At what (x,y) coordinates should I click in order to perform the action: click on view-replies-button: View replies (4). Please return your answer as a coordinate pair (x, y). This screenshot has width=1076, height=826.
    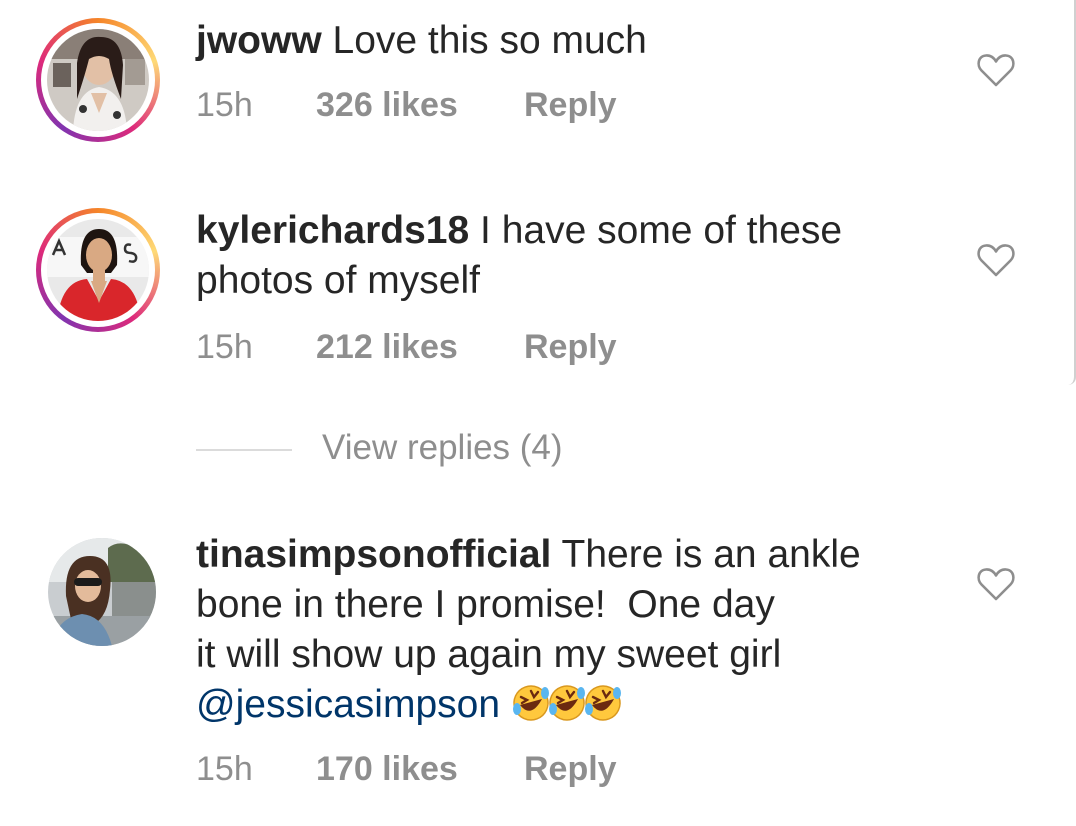
    Looking at the image, I should click on (446, 449).